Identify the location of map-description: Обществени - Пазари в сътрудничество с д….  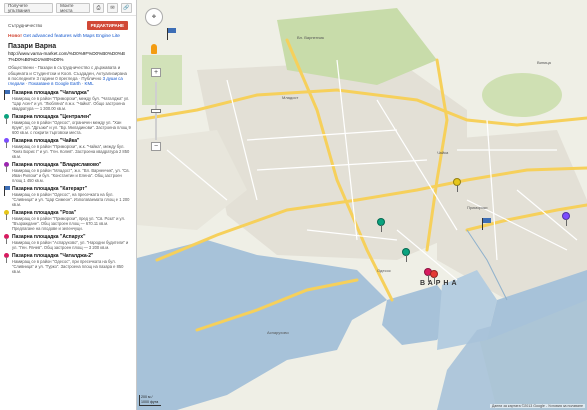
(67, 76).